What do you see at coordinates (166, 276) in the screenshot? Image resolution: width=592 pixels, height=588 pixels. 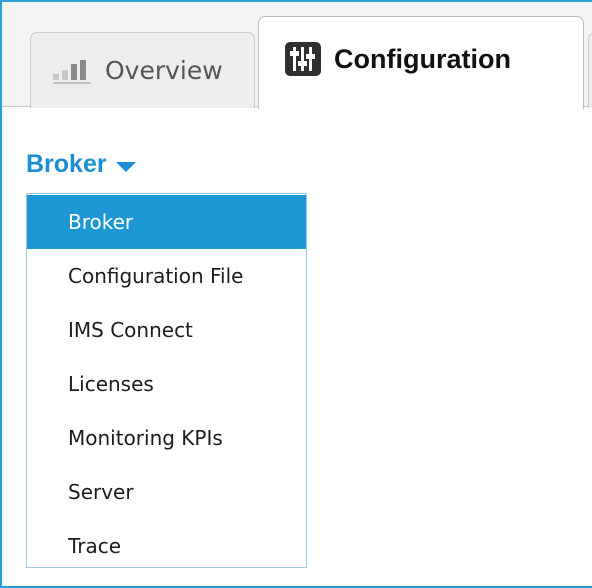 I see `menu-item-configuration-file: Configuration File` at bounding box center [166, 276].